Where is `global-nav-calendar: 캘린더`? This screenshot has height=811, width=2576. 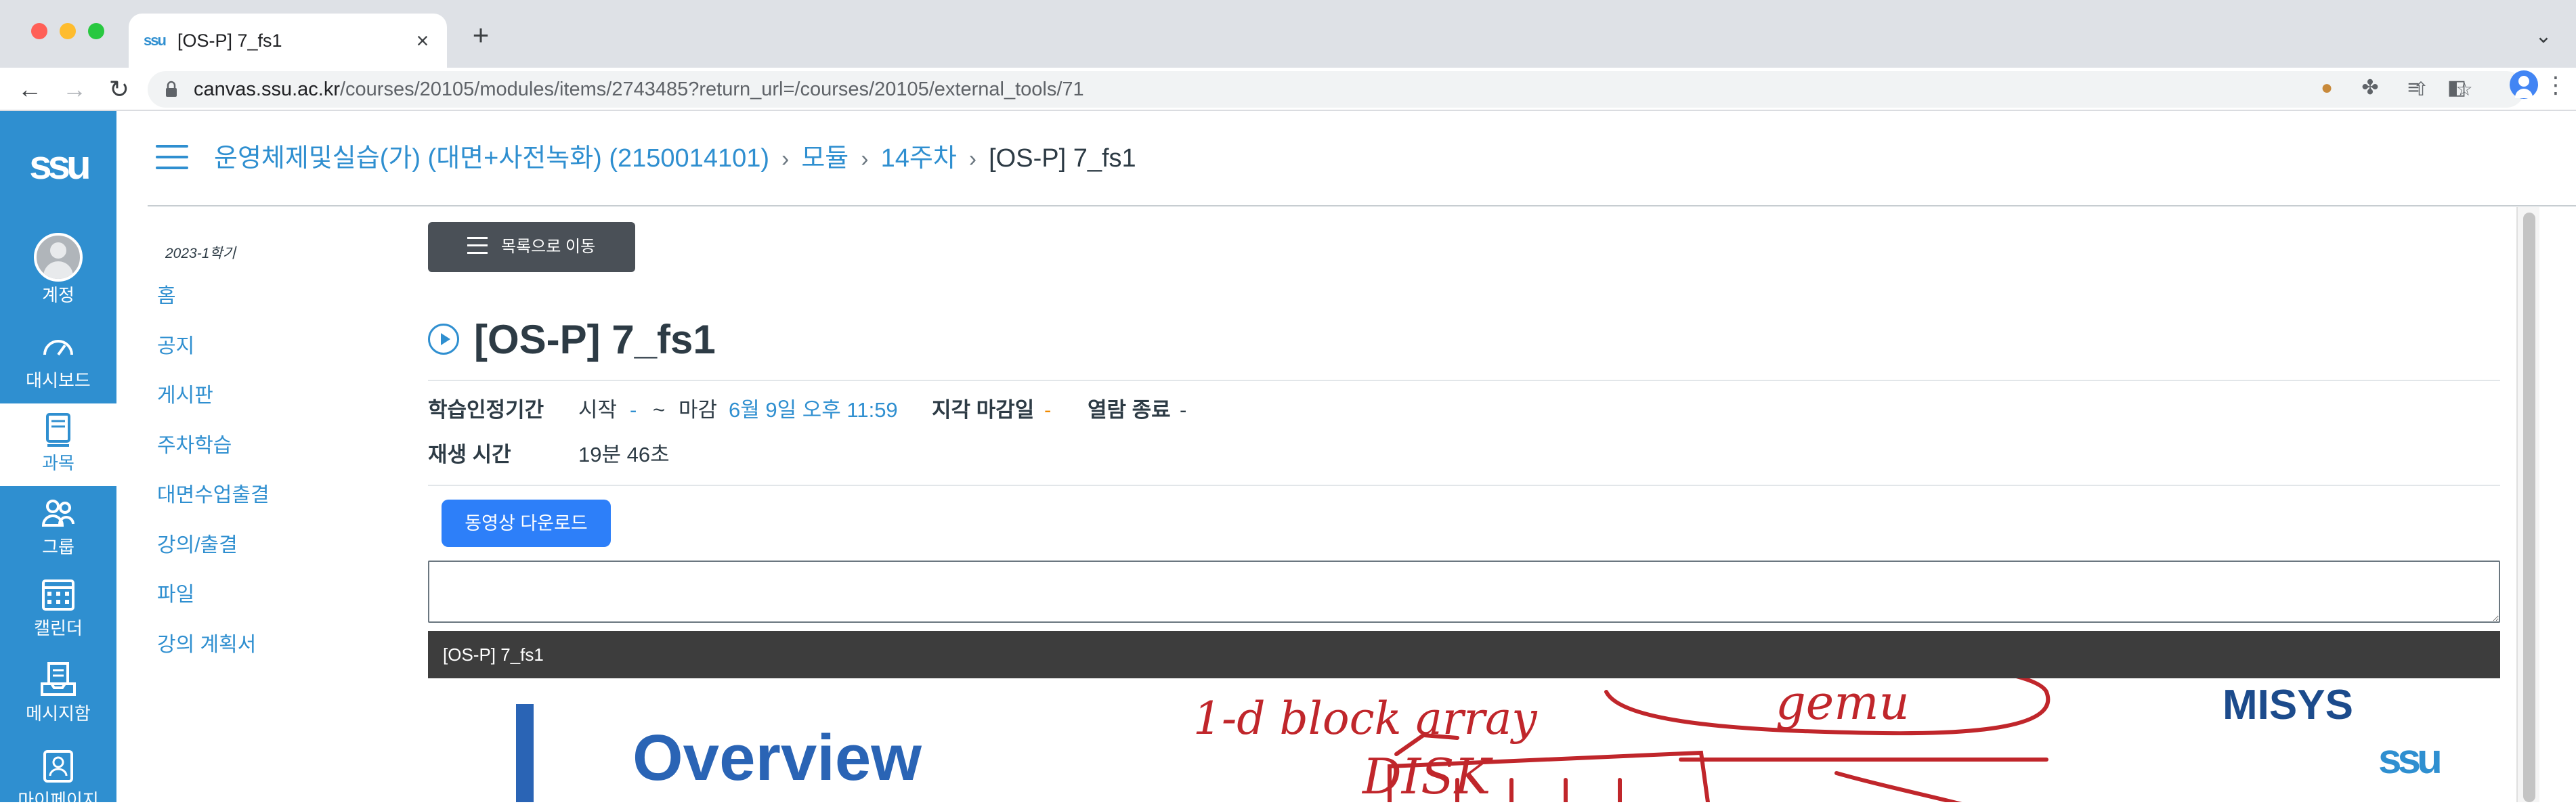 global-nav-calendar: 캘린더 is located at coordinates (58, 606).